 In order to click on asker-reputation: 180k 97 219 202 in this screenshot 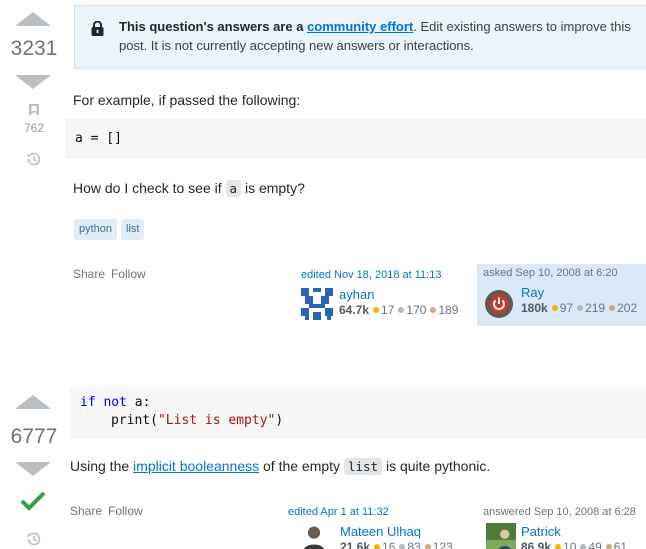, I will do `click(579, 308)`.